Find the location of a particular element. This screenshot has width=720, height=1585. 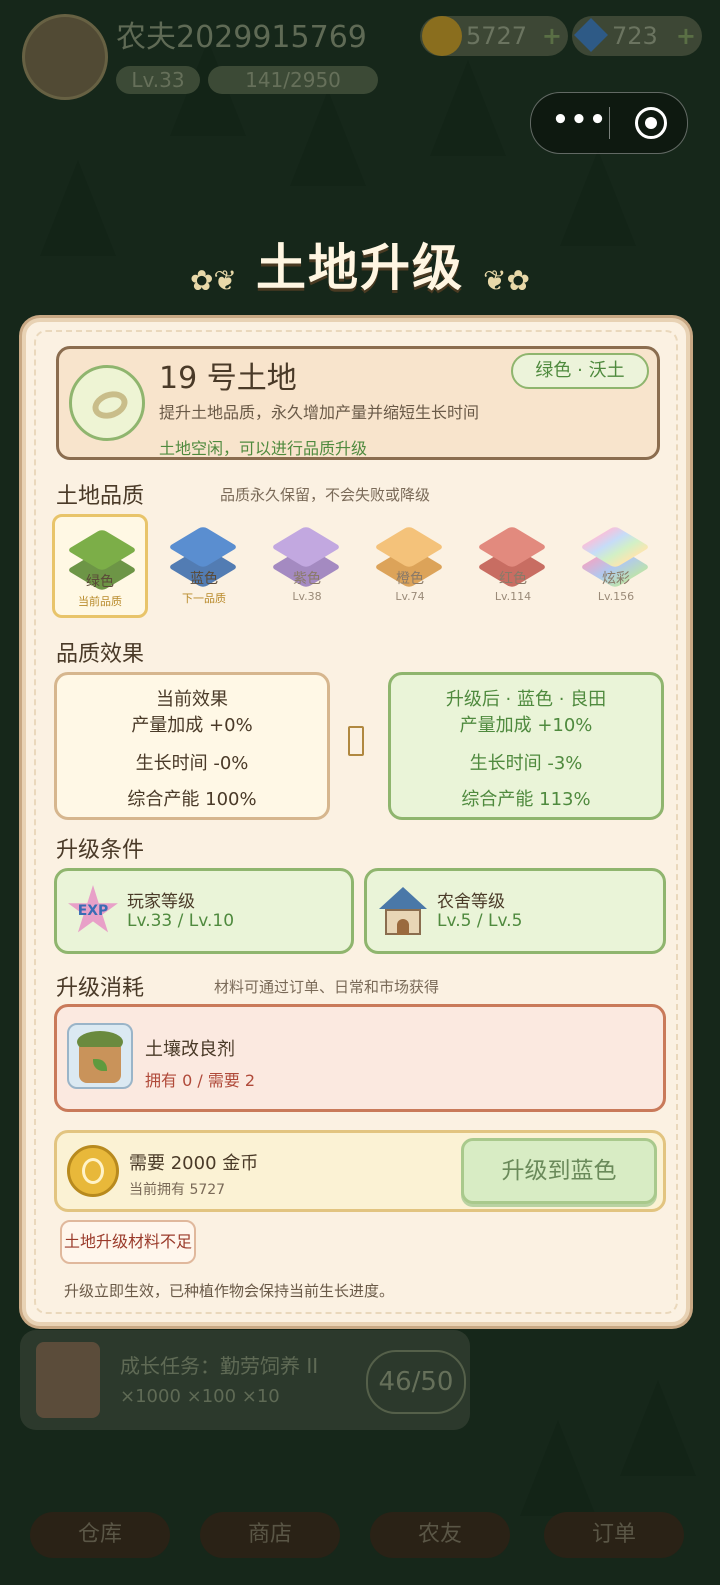

upgrade-footnote: 升级立即生效，已种植作物会保持当前生长进度。 is located at coordinates (229, 1291).